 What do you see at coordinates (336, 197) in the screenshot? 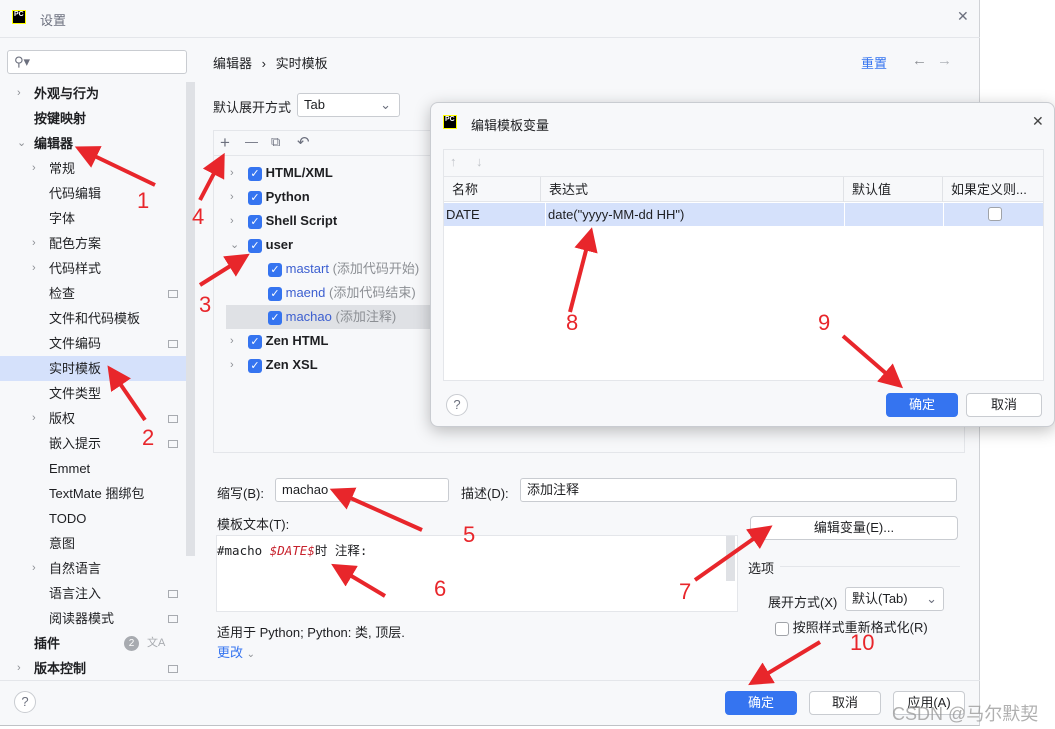
I see `template-group: › ✓ Python` at bounding box center [336, 197].